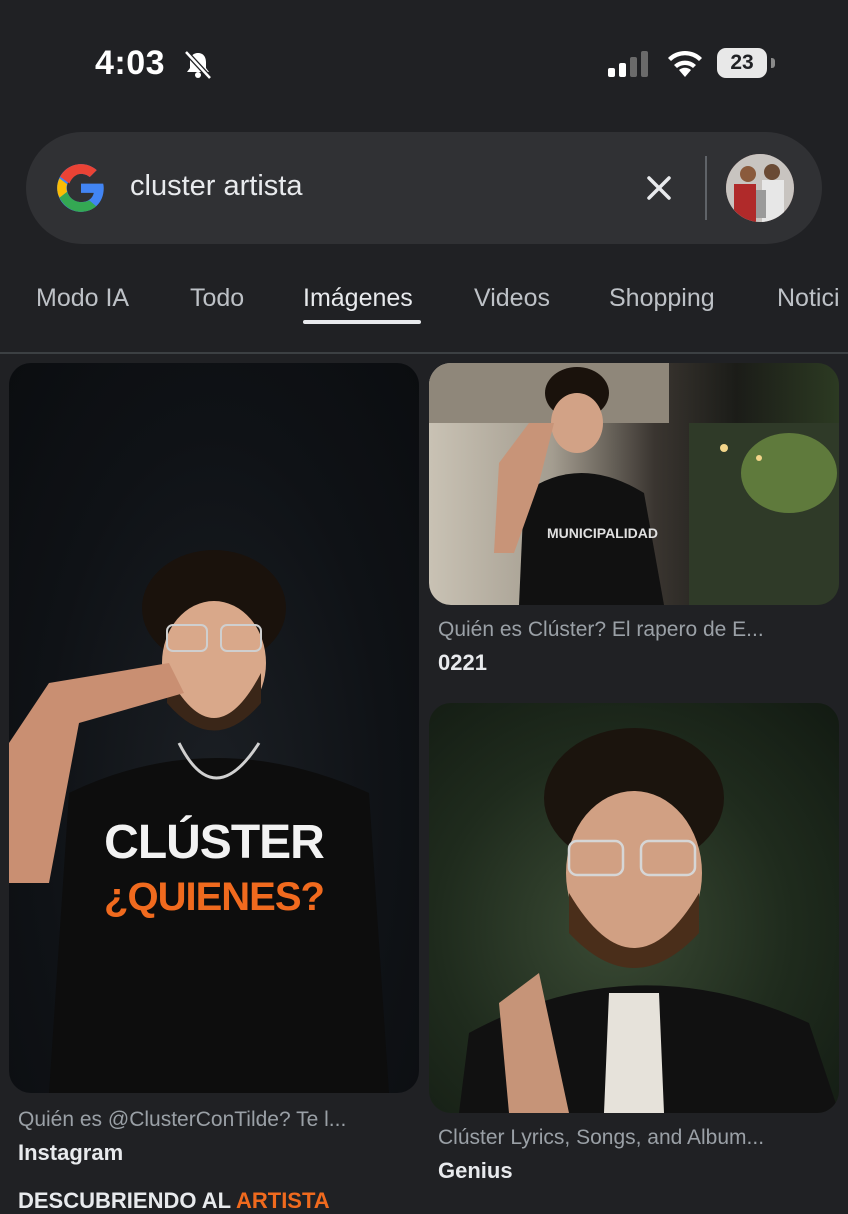 The width and height of the screenshot is (848, 1214). Describe the element at coordinates (659, 188) in the screenshot. I see `close-icon` at that location.